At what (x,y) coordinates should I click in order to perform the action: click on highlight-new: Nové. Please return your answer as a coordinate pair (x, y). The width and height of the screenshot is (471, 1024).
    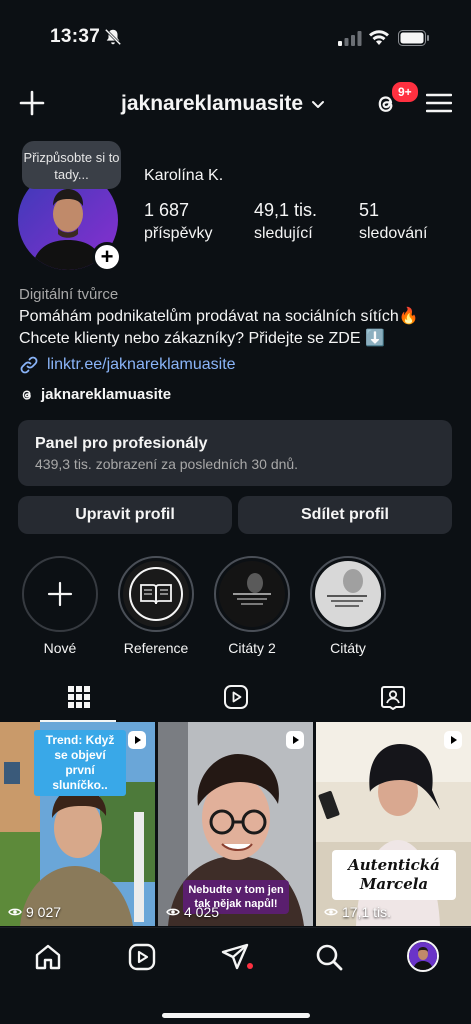
    Looking at the image, I should click on (60, 606).